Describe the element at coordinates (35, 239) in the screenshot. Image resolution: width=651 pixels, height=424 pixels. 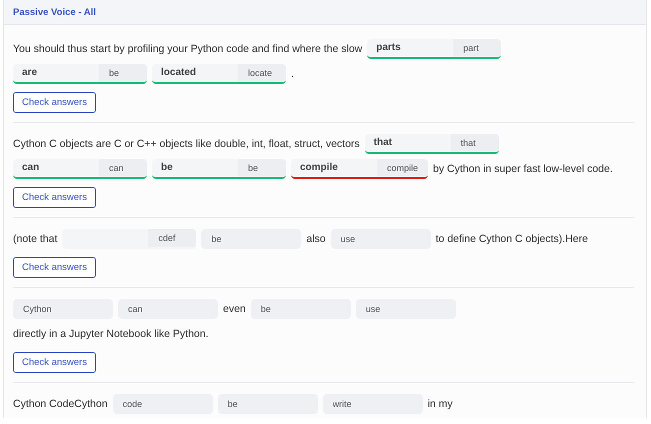
I see `sentence-text: (note that` at that location.